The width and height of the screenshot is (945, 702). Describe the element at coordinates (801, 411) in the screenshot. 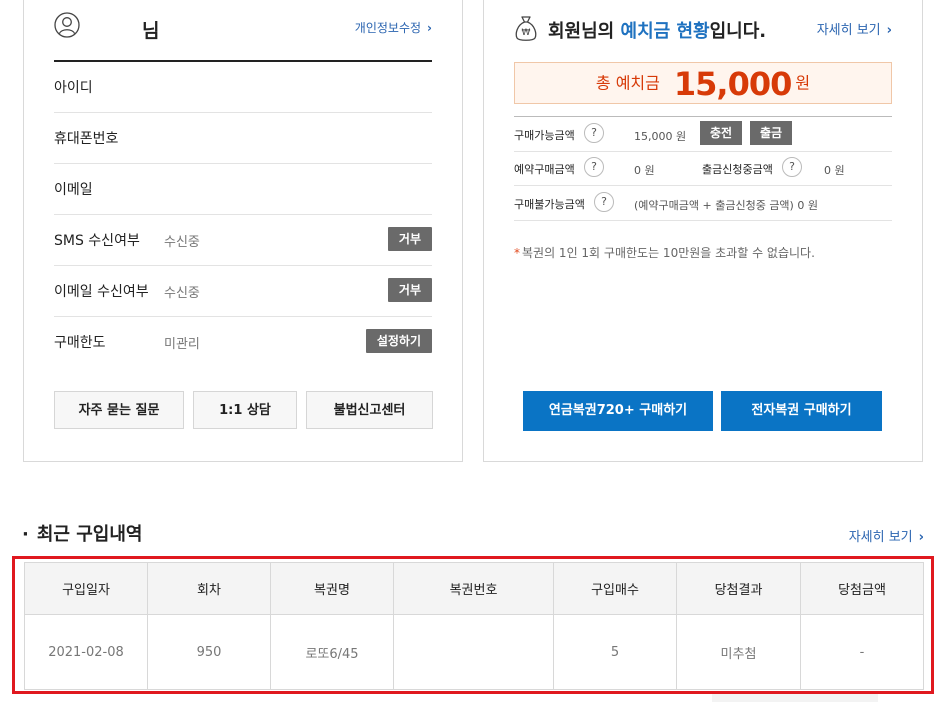

I see `buy-e-lottery-button: 전자복권 구매하기` at that location.